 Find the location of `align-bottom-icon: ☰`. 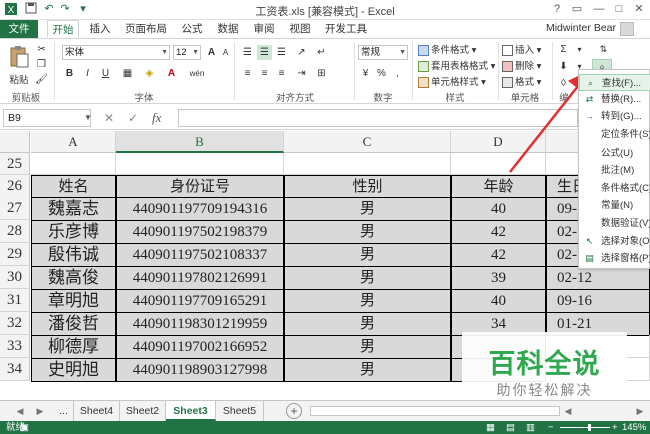

align-bottom-icon: ☰ is located at coordinates (281, 52).